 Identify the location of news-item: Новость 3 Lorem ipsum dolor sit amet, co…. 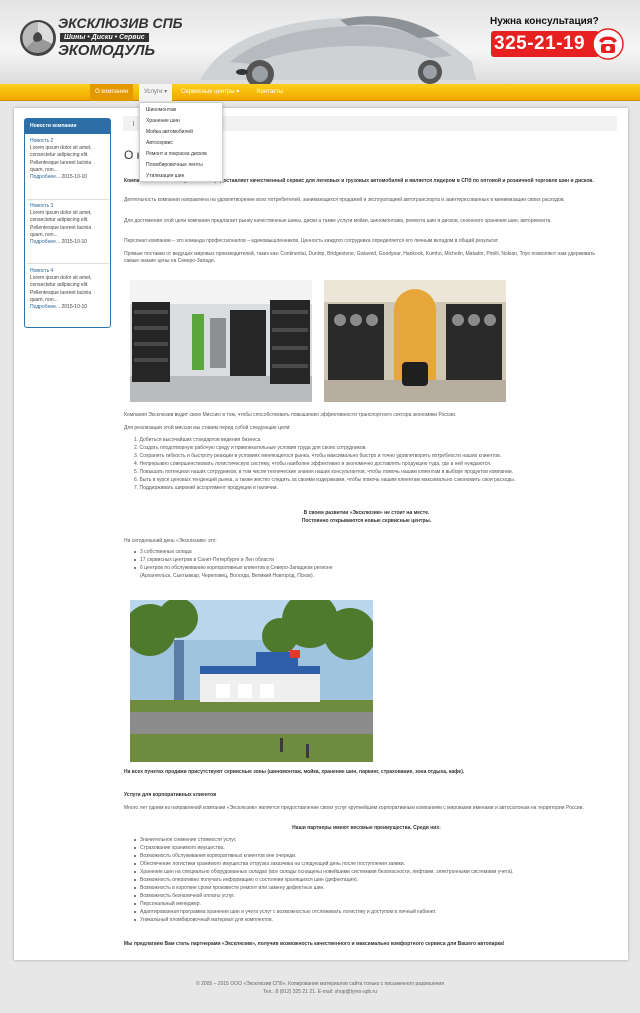
(68, 224).